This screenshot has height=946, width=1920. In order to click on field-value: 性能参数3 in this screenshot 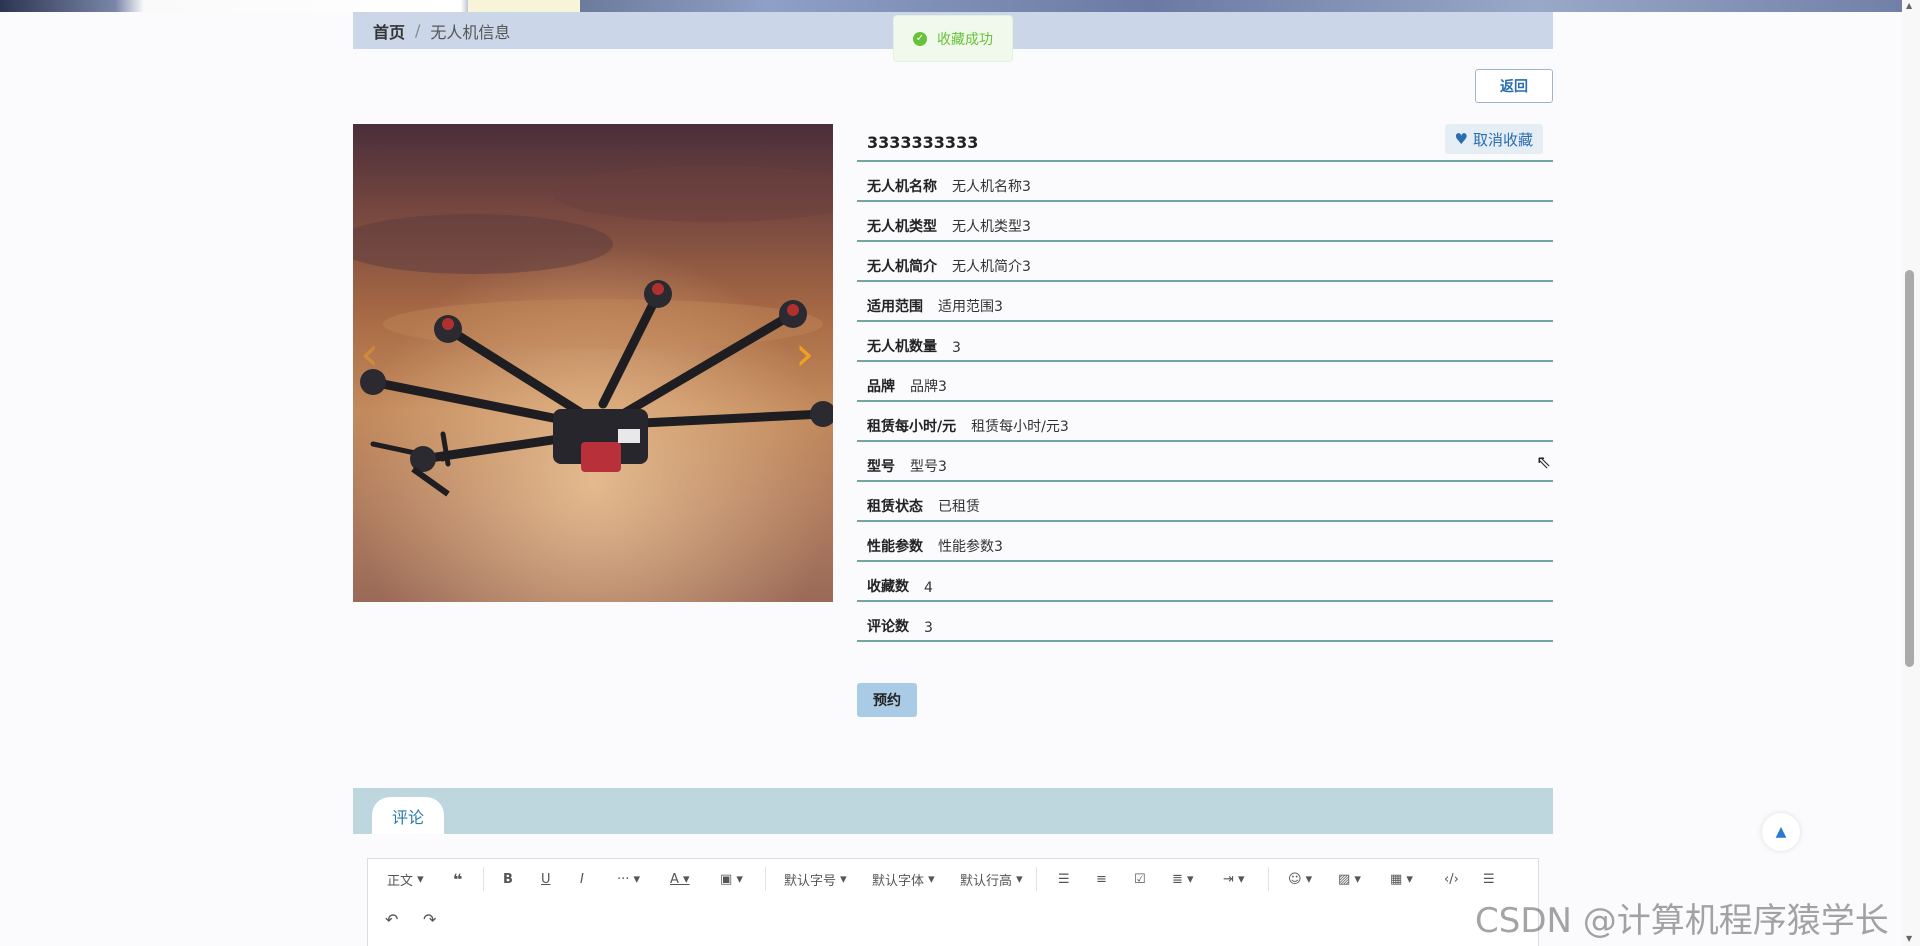, I will do `click(970, 547)`.